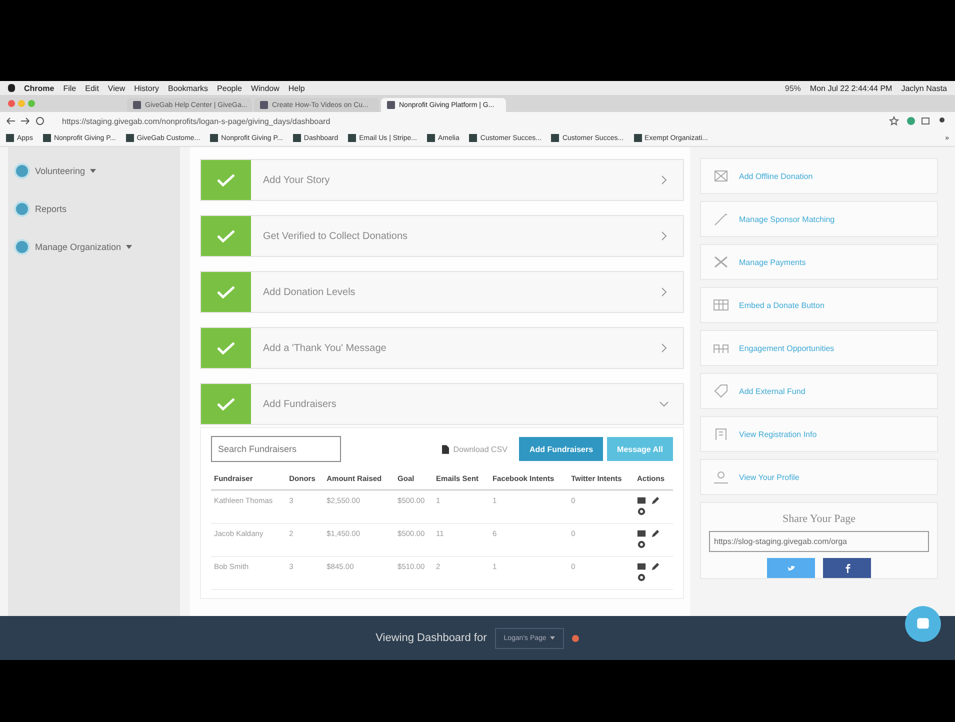  I want to click on profile-icon, so click(721, 477).